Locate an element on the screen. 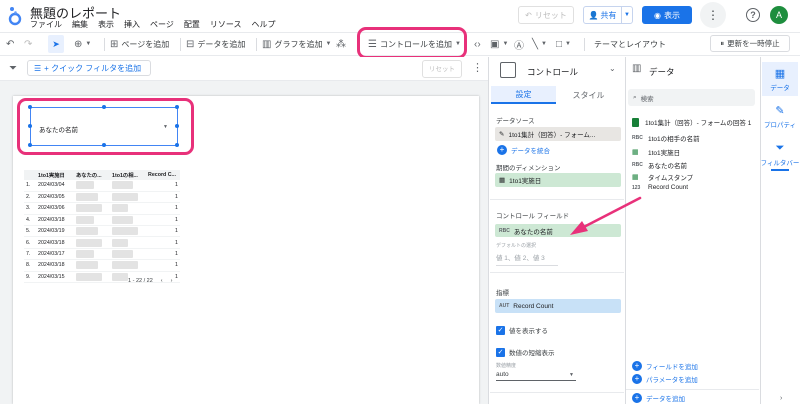  table-row: 8. 2024/03/18 1 is located at coordinates (102, 265).